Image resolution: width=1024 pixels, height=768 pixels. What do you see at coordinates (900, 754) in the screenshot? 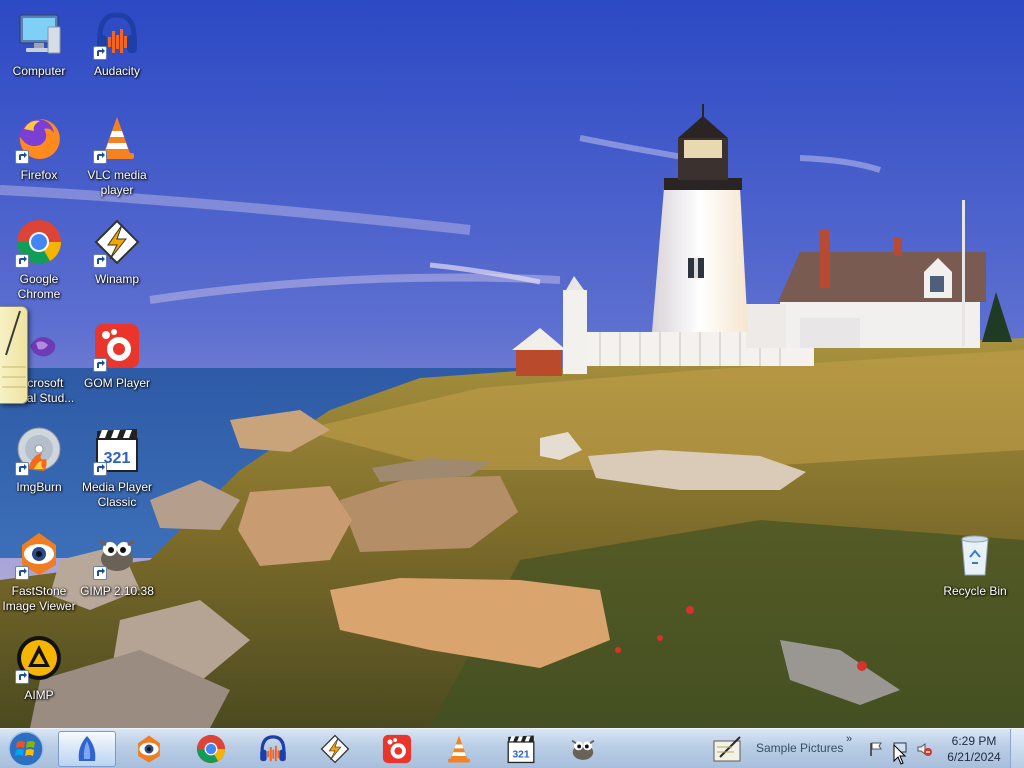
I see `mouse-cursor-icon` at bounding box center [900, 754].